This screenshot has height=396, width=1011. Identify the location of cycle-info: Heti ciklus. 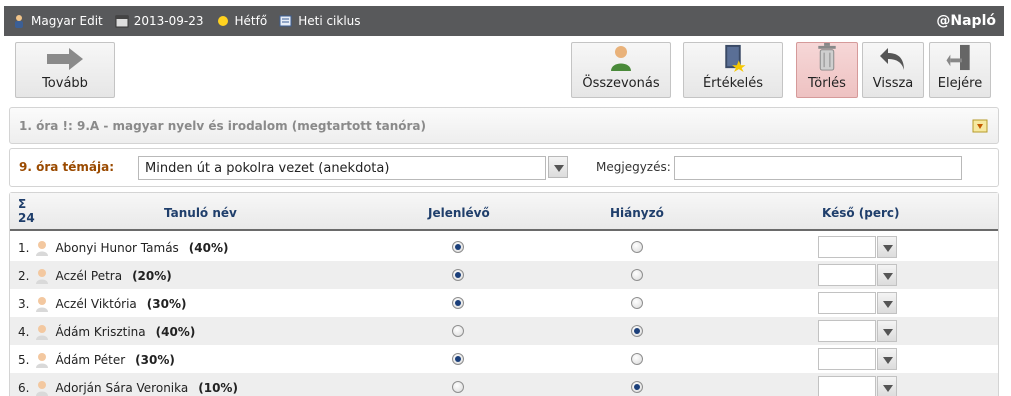
(320, 21).